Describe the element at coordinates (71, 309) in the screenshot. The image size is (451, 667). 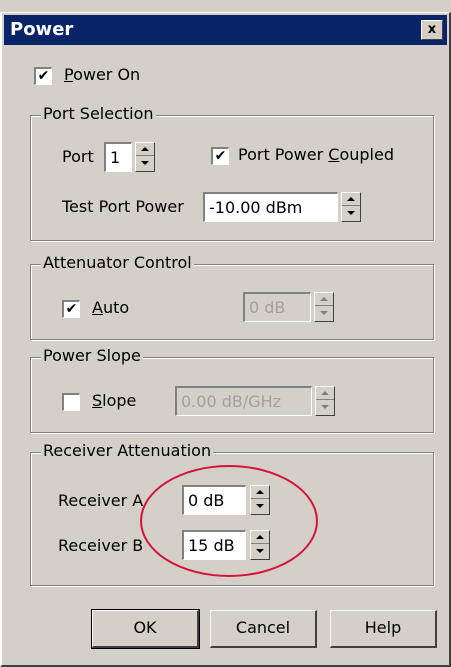
I see `attenuator-auto-checkbox: ✔` at that location.